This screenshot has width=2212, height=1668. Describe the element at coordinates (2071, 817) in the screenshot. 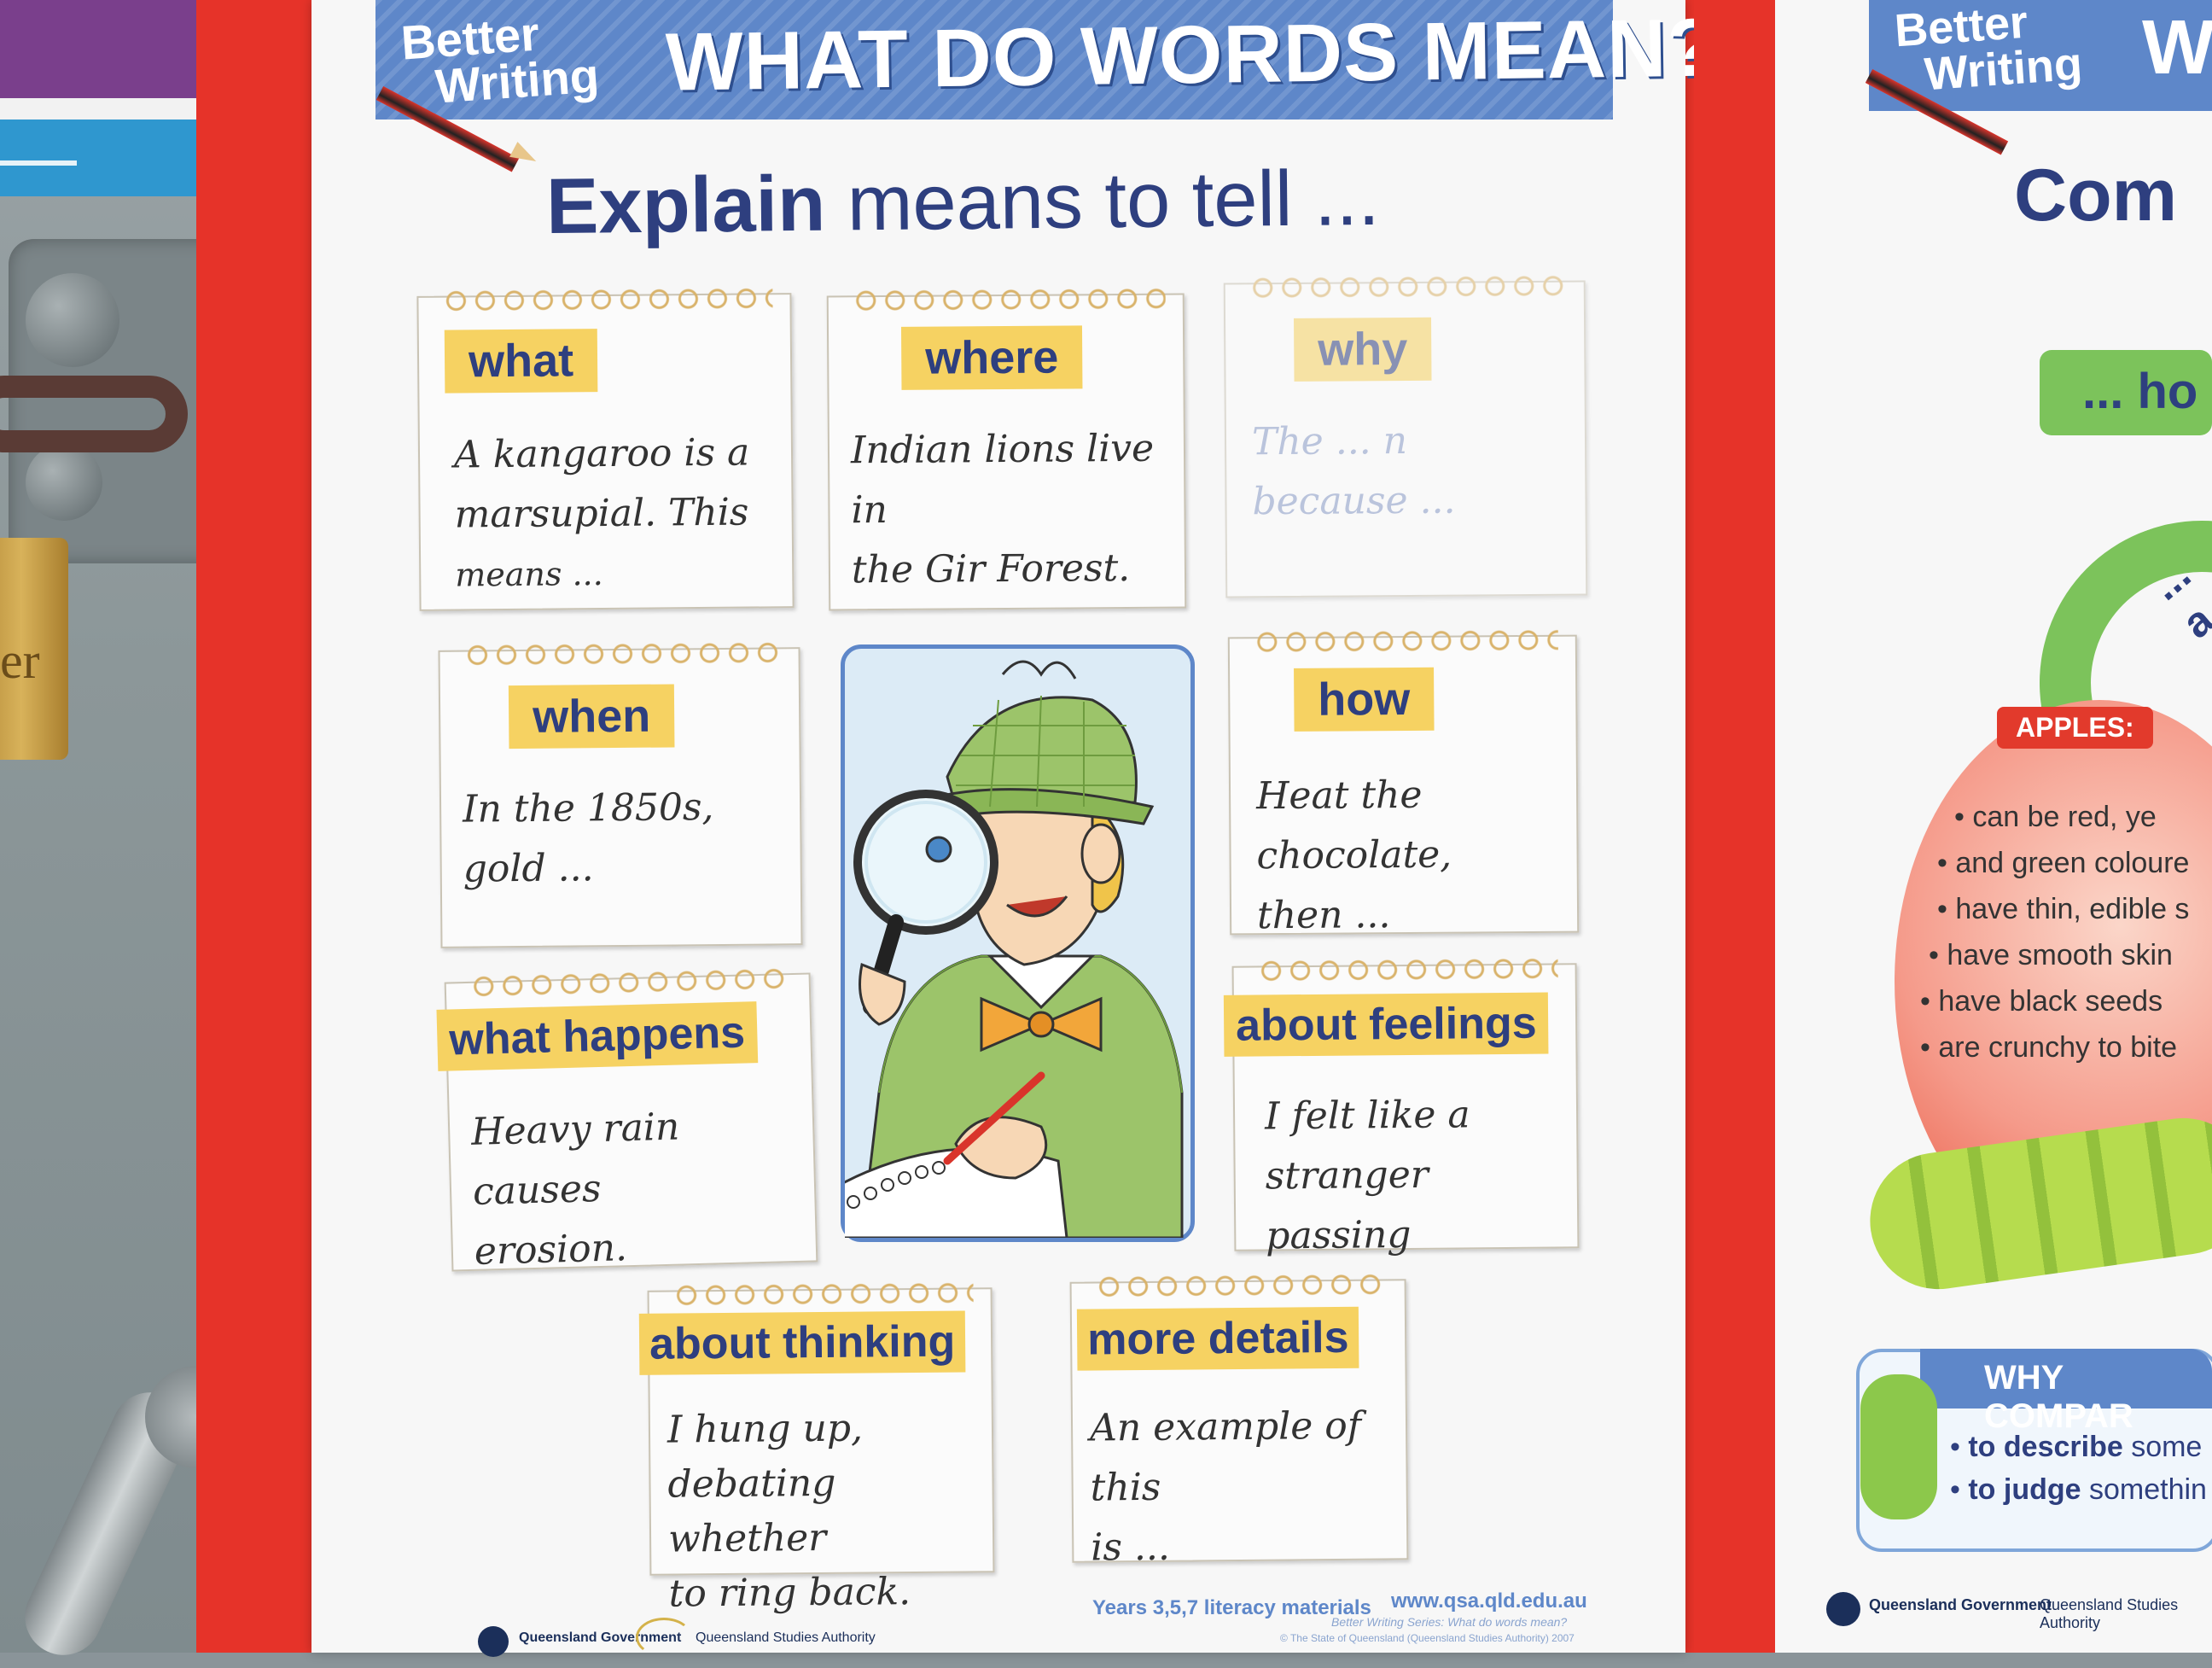

I see `apple-fact: can be red, ye` at that location.